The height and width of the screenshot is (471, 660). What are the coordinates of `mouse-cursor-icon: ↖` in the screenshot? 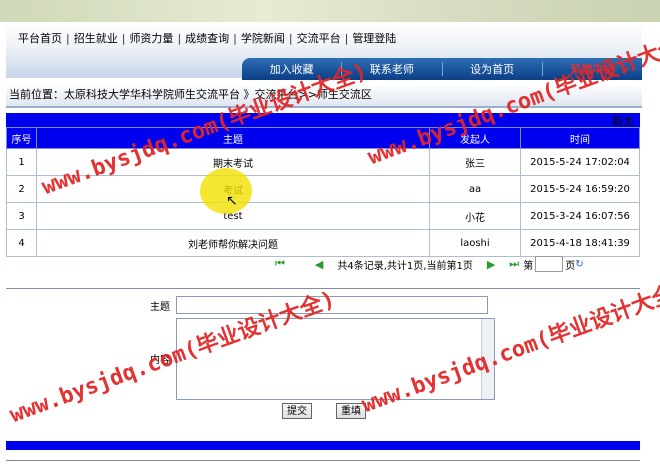 It's located at (232, 201).